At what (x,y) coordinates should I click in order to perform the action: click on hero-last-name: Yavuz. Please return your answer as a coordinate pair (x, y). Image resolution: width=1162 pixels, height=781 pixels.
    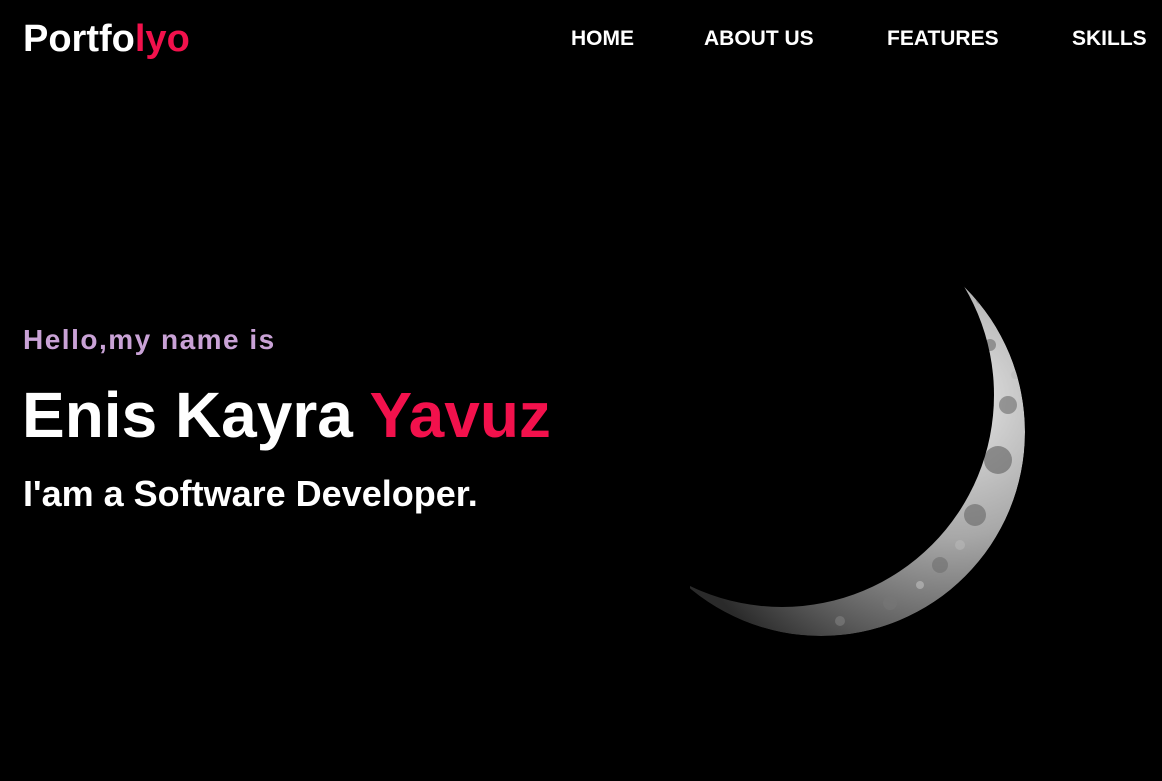
    Looking at the image, I should click on (460, 415).